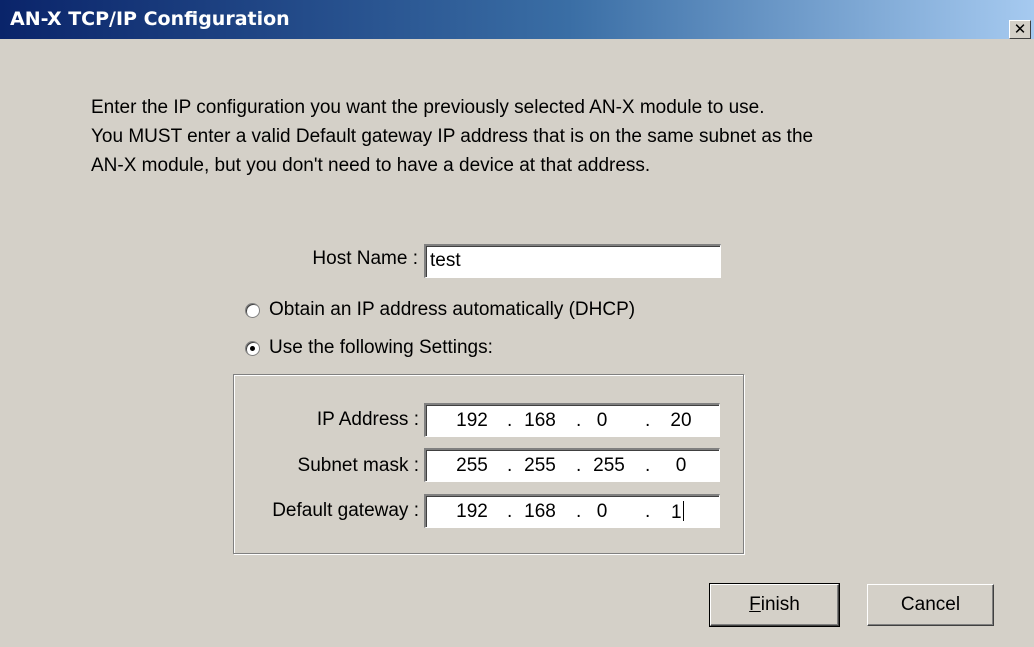 The height and width of the screenshot is (647, 1034). Describe the element at coordinates (150, 19) in the screenshot. I see `window-title: AN-X TCP/IP Configuration` at that location.